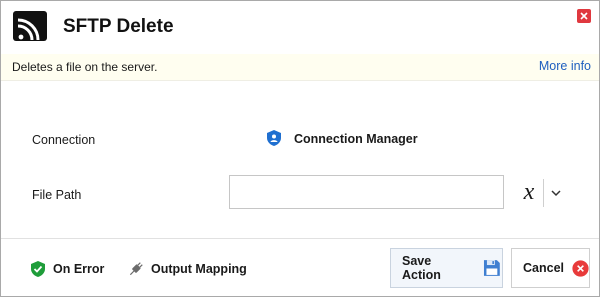 This screenshot has width=600, height=297. Describe the element at coordinates (64, 140) in the screenshot. I see `connection-label: Connection` at that location.